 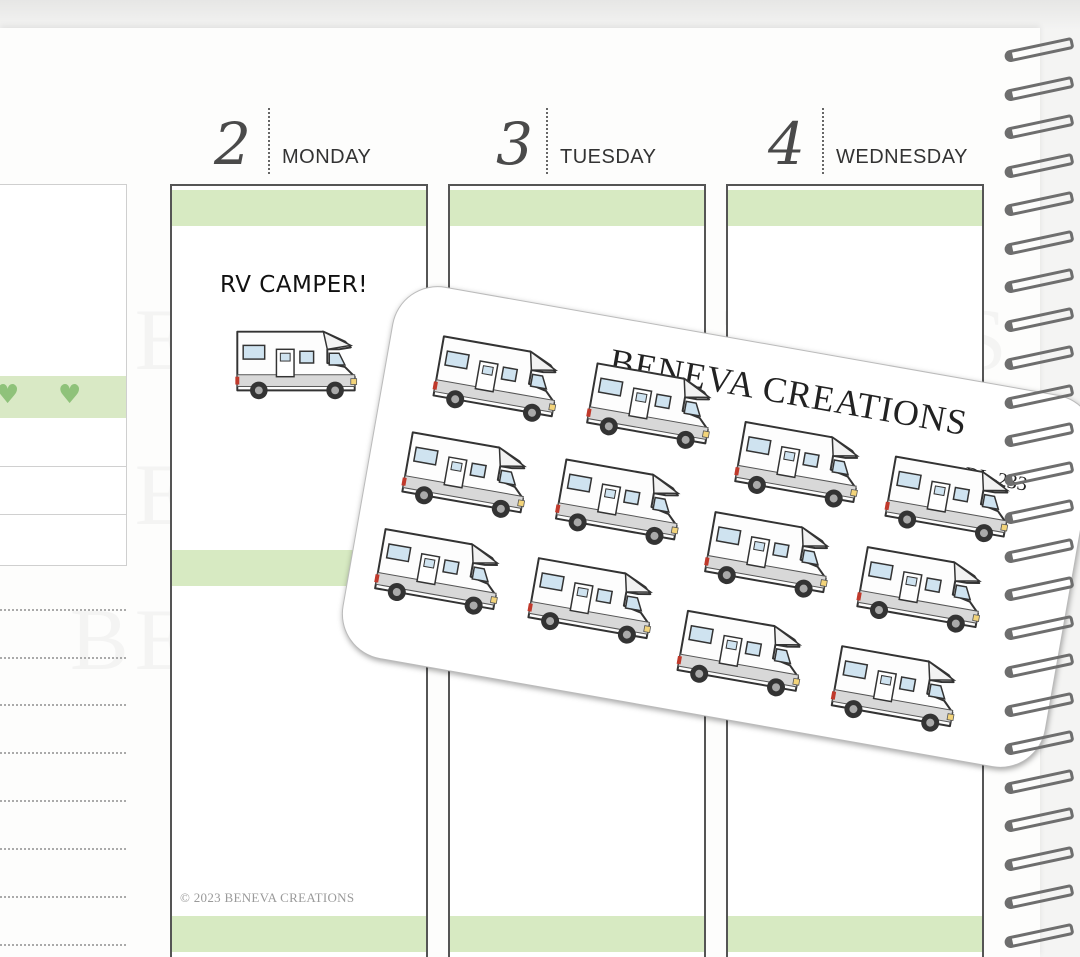 I want to click on day-number-tuesday: 3, so click(x=514, y=144).